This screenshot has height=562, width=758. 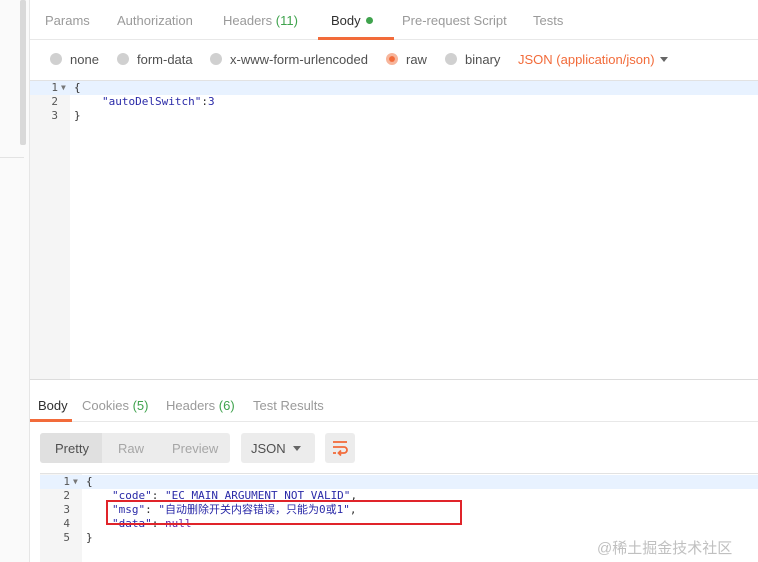 I want to click on left-divider, so click(x=12, y=157).